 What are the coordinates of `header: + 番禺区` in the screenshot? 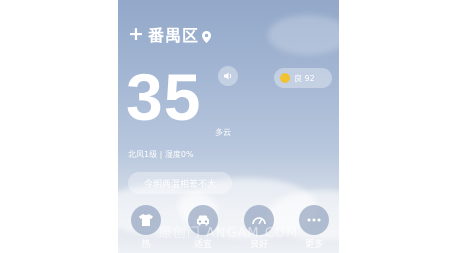 It's located at (170, 34).